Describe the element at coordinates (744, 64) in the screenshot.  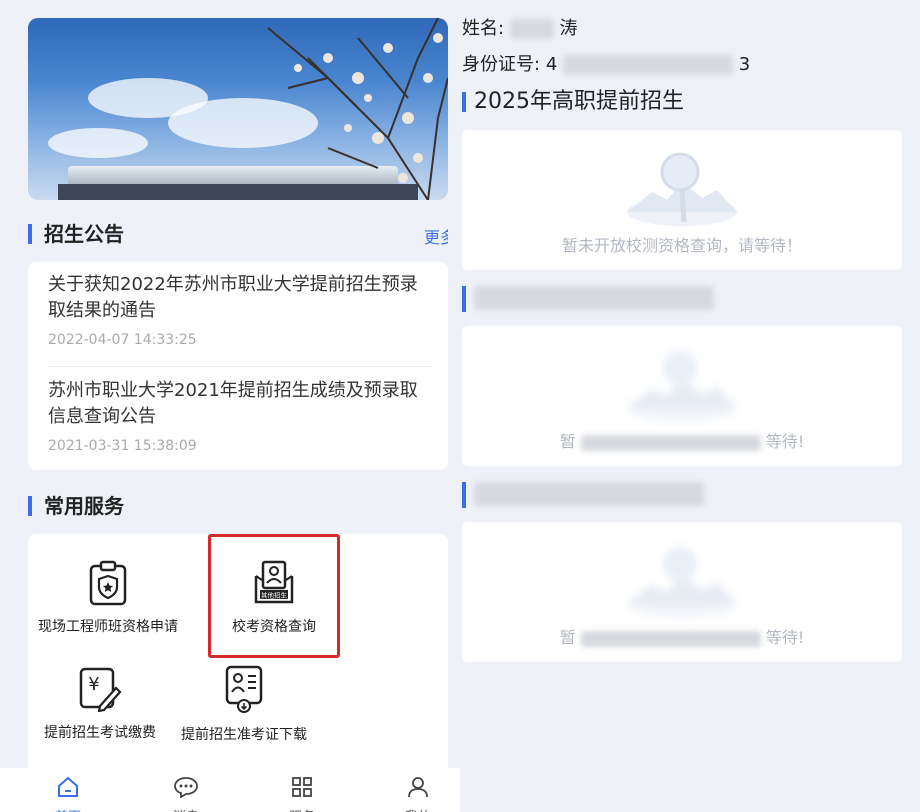
I see `id-visible-tail: 3` at that location.